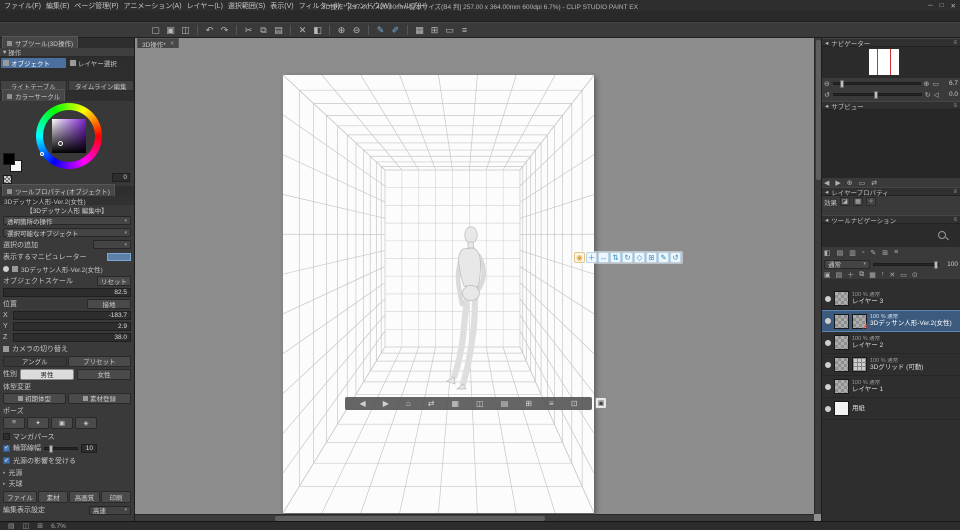 Image resolution: width=960 pixels, height=530 pixels. I want to click on snap-icon: ⊞, so click(434, 30).